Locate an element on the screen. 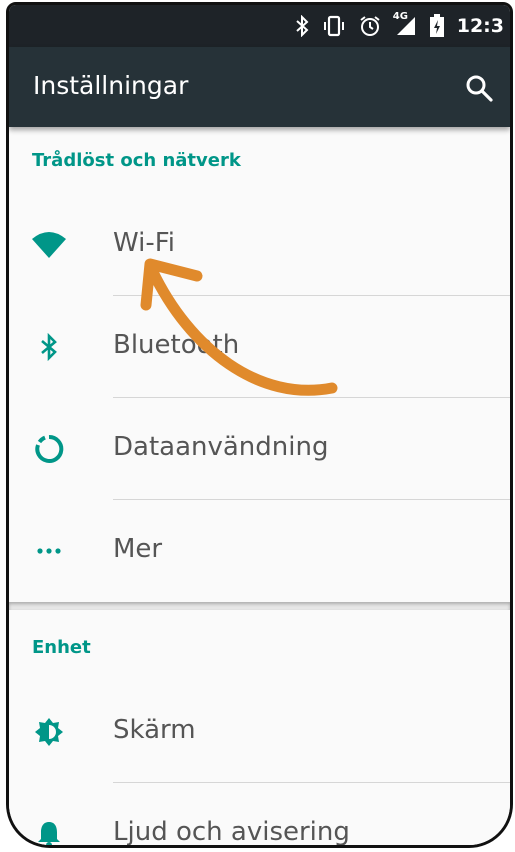  settings-item-label: Skärm is located at coordinates (154, 730).